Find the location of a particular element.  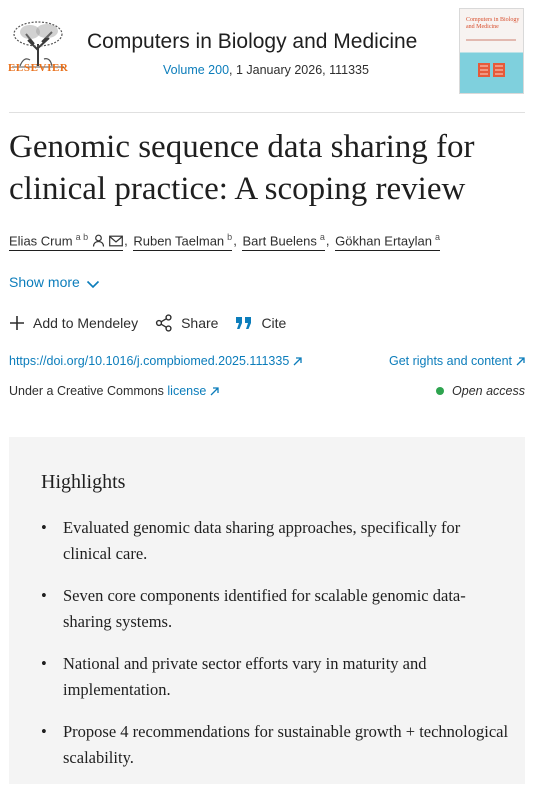

issue-date: , 1 January 2026, 111335 is located at coordinates (299, 70).